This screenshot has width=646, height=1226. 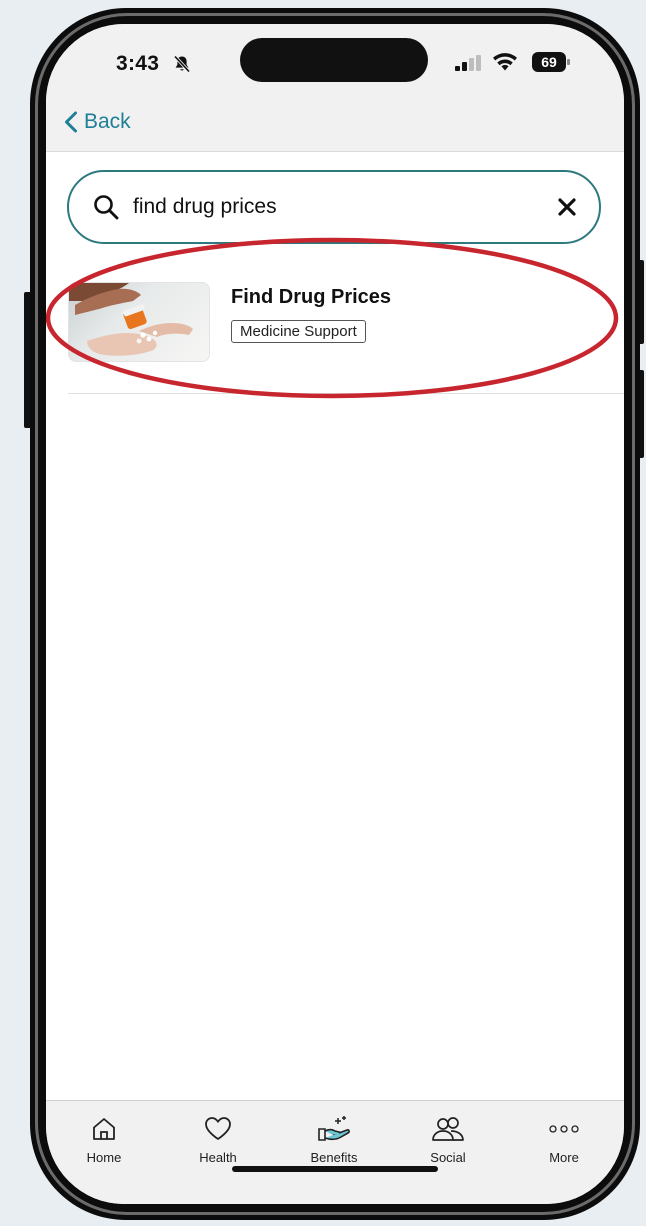 What do you see at coordinates (71, 122) in the screenshot?
I see `chevron-left-icon` at bounding box center [71, 122].